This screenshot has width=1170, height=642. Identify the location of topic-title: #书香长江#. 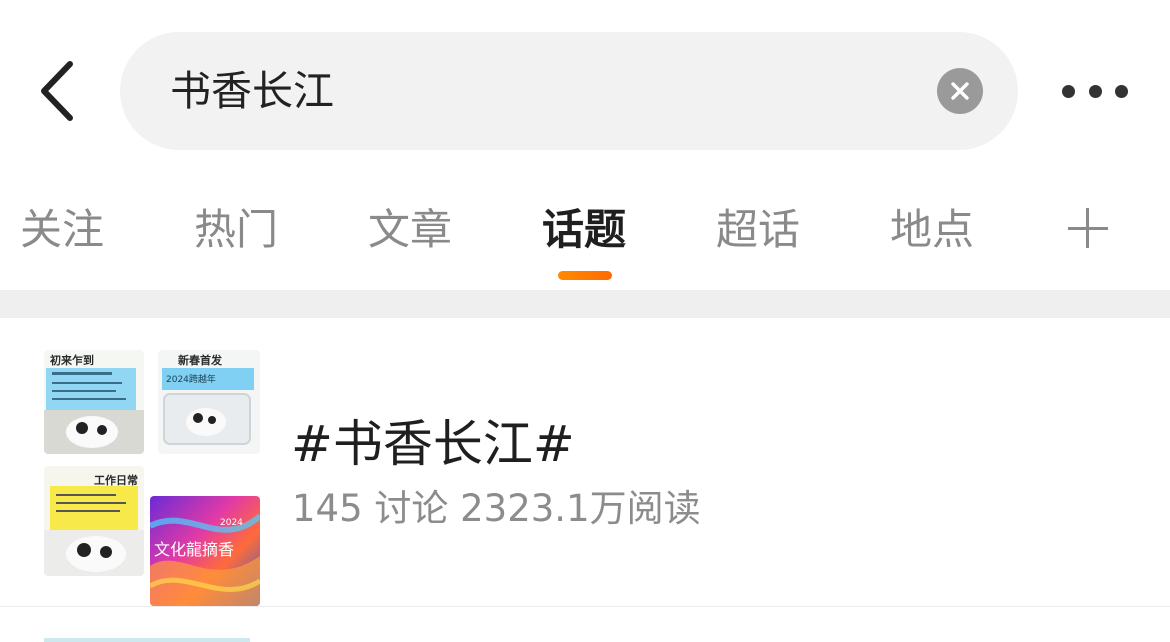
(433, 440).